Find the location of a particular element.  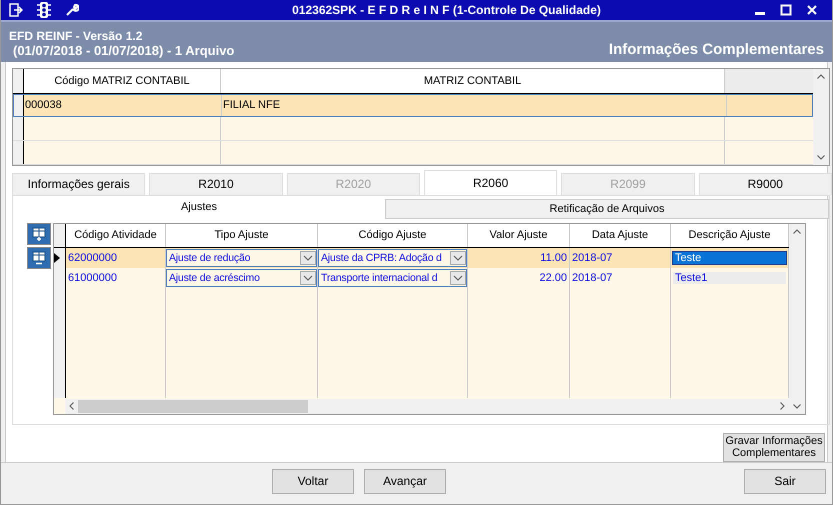

table-cell: FILIAL NFE is located at coordinates (474, 105).